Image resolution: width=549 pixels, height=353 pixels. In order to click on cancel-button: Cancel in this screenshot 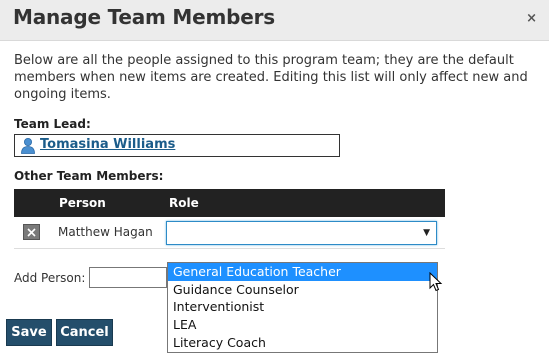, I will do `click(84, 332)`.